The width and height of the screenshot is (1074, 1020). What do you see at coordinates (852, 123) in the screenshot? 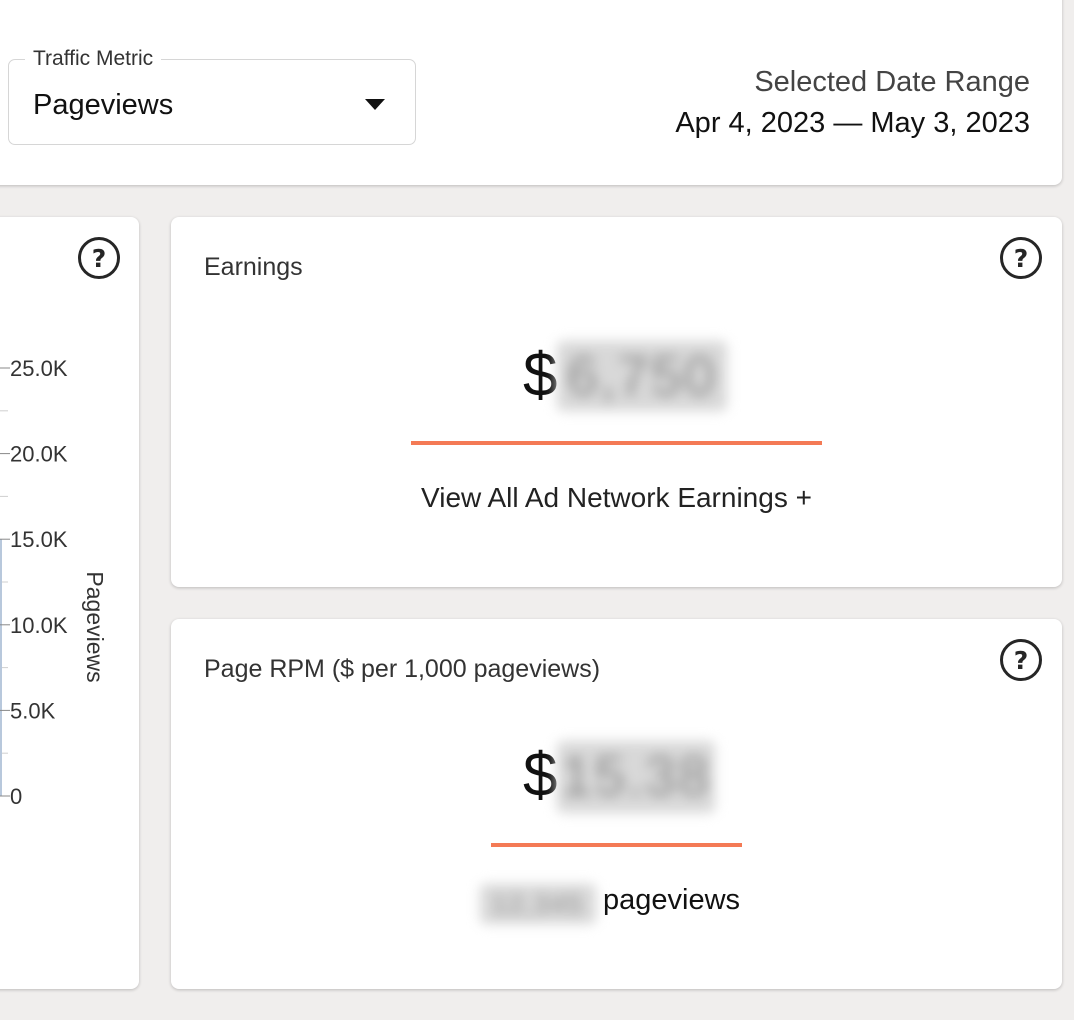
I see `date-range-value: Apr 4, 2023 — May 3, 2023` at bounding box center [852, 123].